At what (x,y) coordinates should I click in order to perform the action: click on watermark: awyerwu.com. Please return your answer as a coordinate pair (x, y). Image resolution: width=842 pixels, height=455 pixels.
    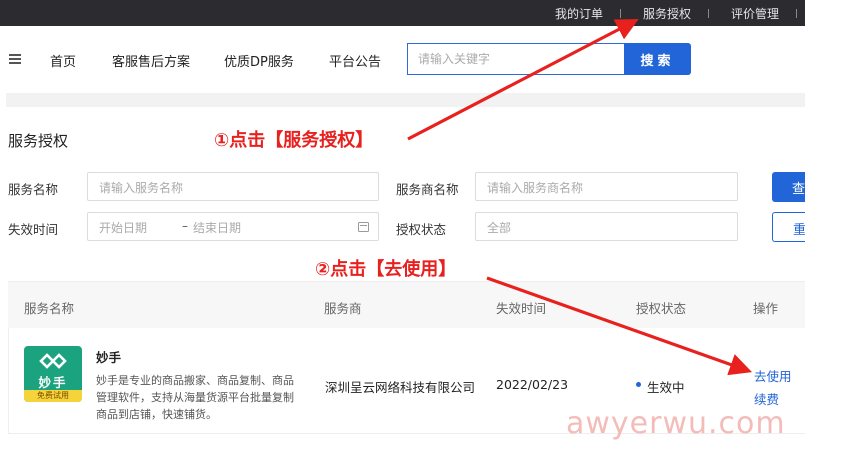
    Looking at the image, I should click on (676, 423).